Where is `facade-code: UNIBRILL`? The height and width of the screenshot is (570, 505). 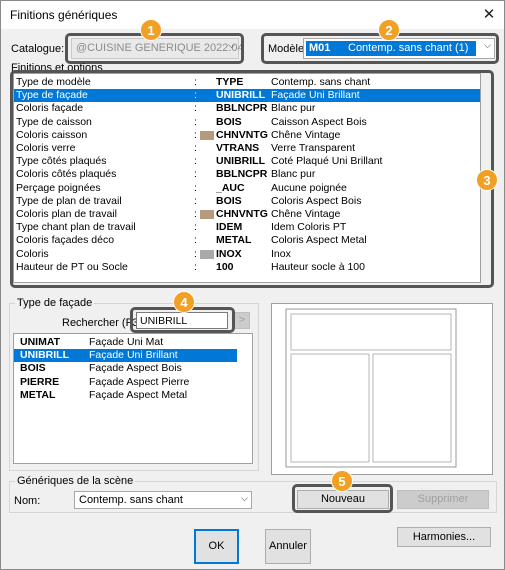
facade-code: UNIBRILL is located at coordinates (44, 355).